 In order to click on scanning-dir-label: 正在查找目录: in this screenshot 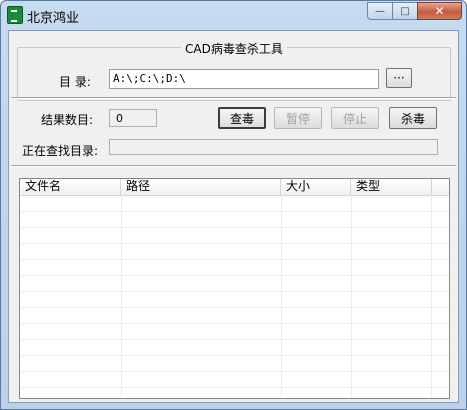, I will do `click(60, 151)`.